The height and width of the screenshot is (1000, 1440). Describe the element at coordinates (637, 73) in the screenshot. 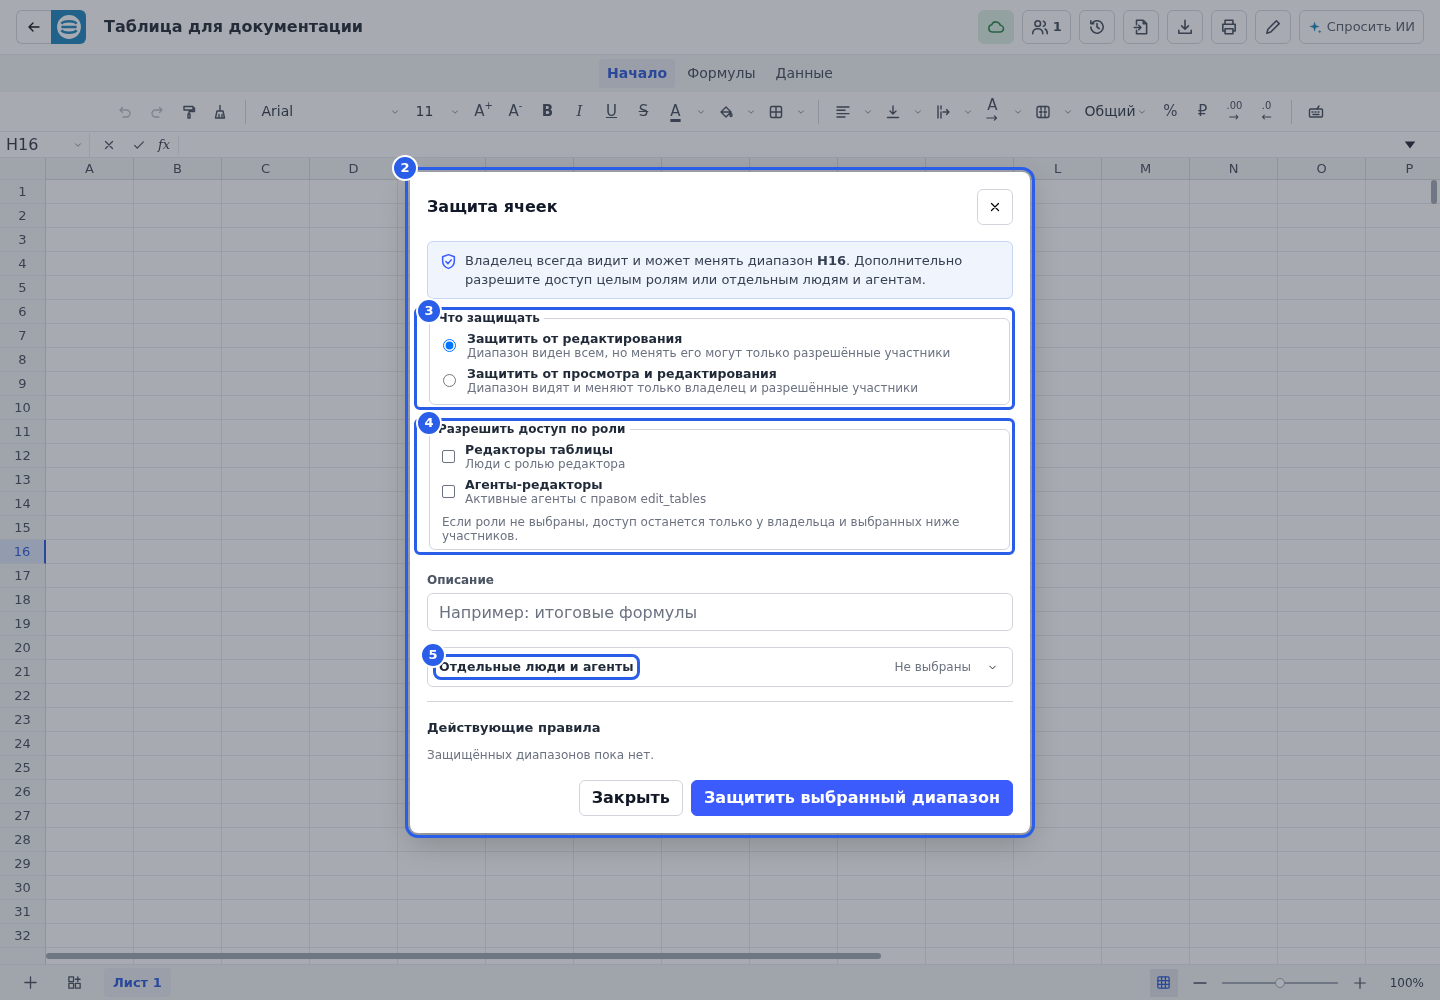

I see `menu-tab: Начало` at that location.